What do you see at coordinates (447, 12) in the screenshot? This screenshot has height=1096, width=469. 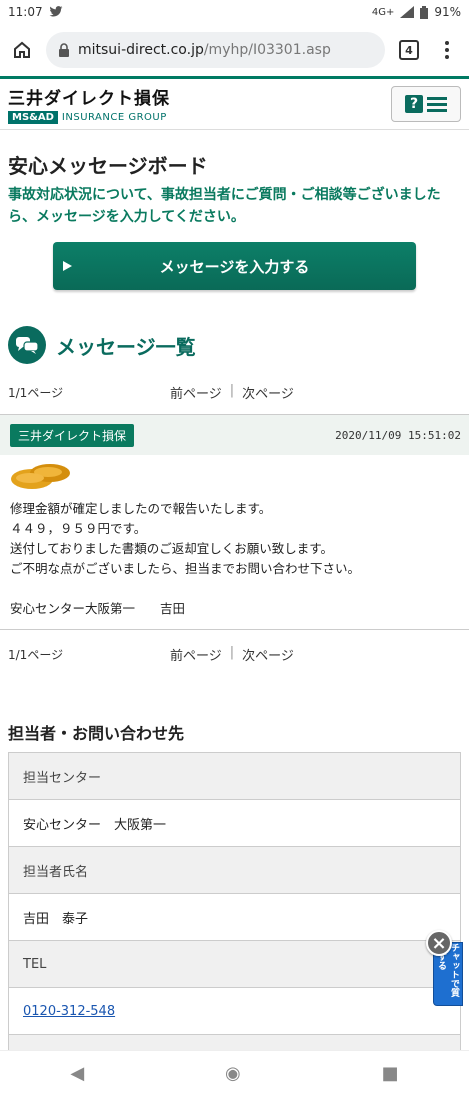 I see `battery-level: 91%` at bounding box center [447, 12].